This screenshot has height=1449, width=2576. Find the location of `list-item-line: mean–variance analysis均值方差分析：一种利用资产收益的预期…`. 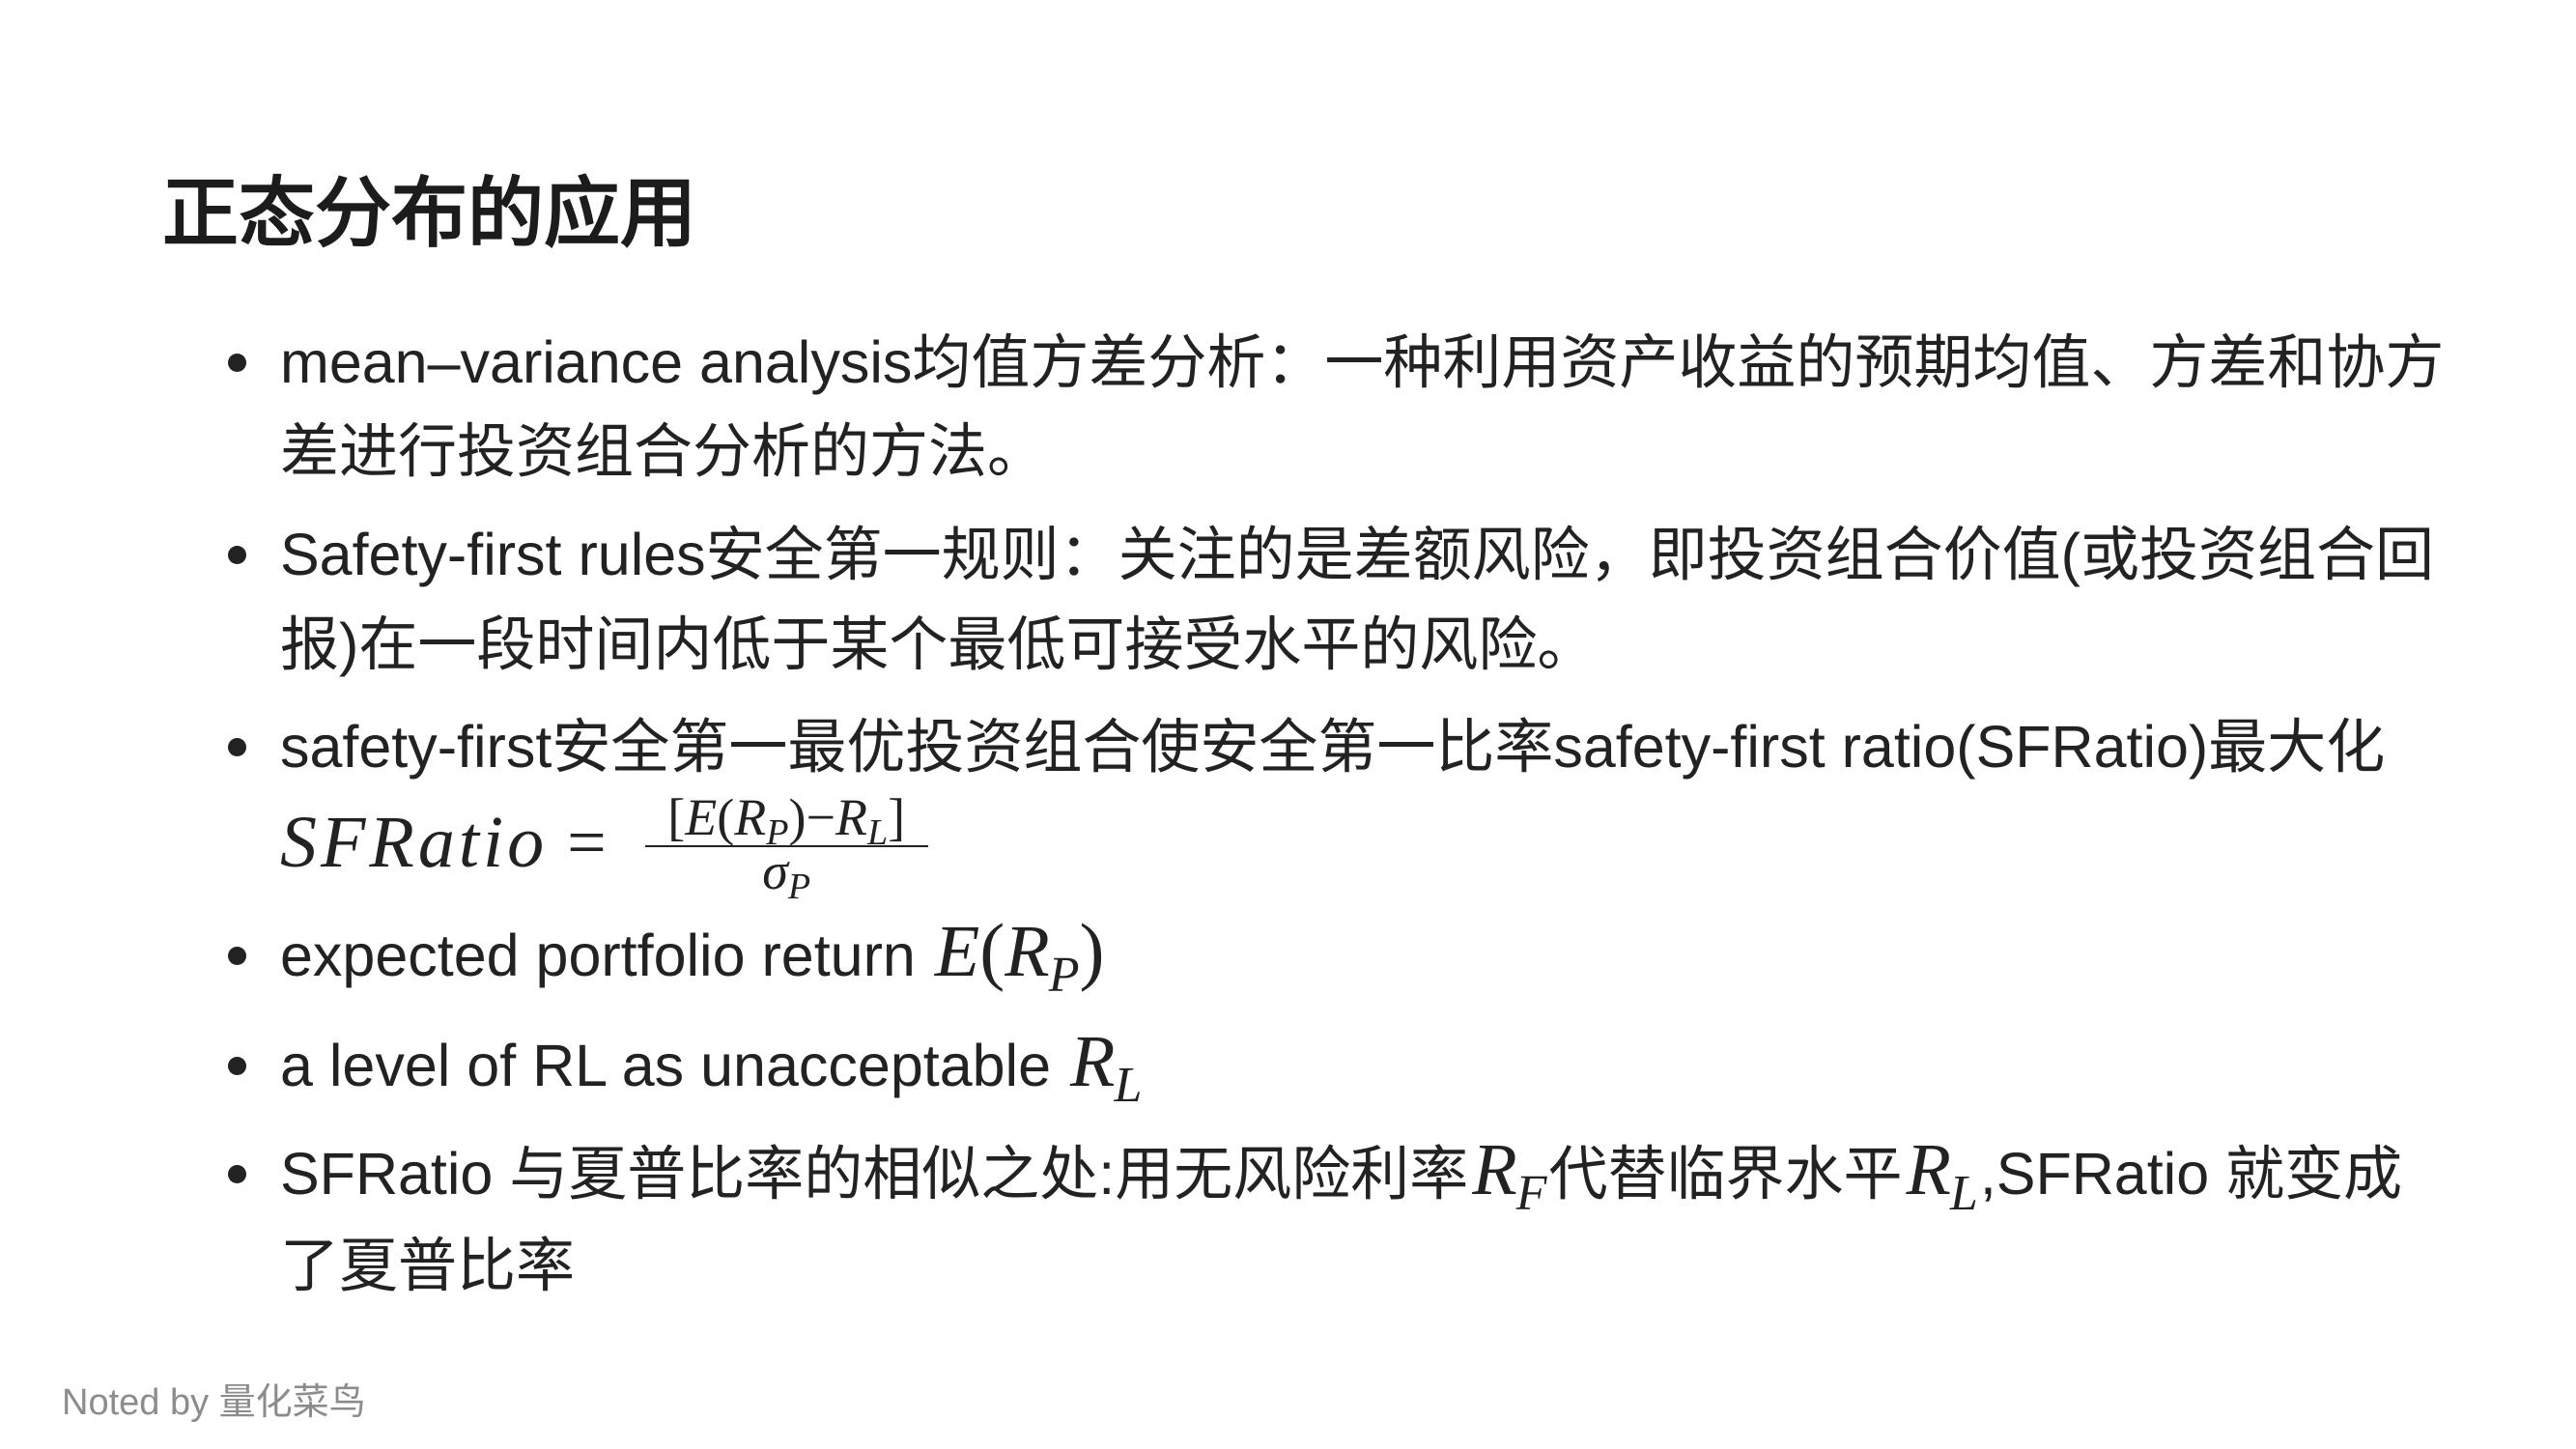

list-item-line: mean–variance analysis均值方差分析：一种利用资产收益的预期… is located at coordinates (1362, 362).